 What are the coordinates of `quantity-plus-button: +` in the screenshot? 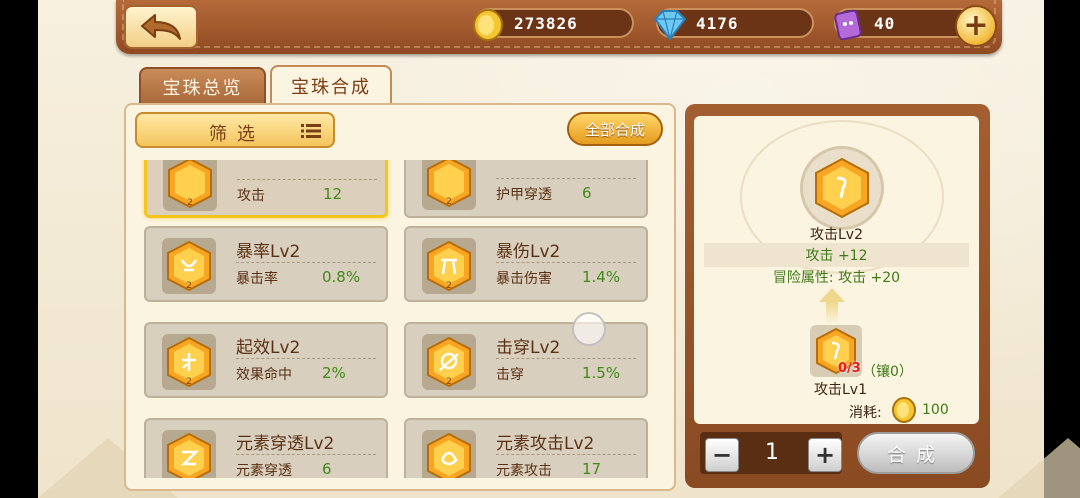 It's located at (825, 455).